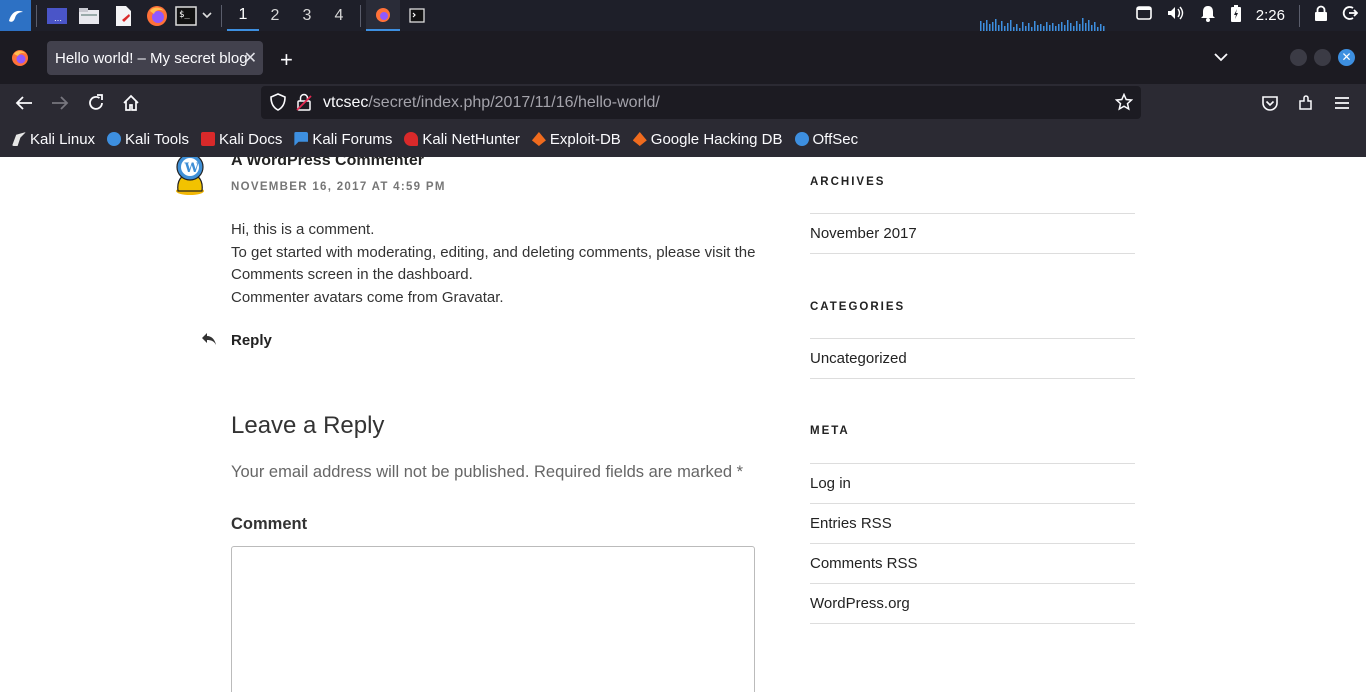  Describe the element at coordinates (1306, 103) in the screenshot. I see `extensions-icon` at that location.